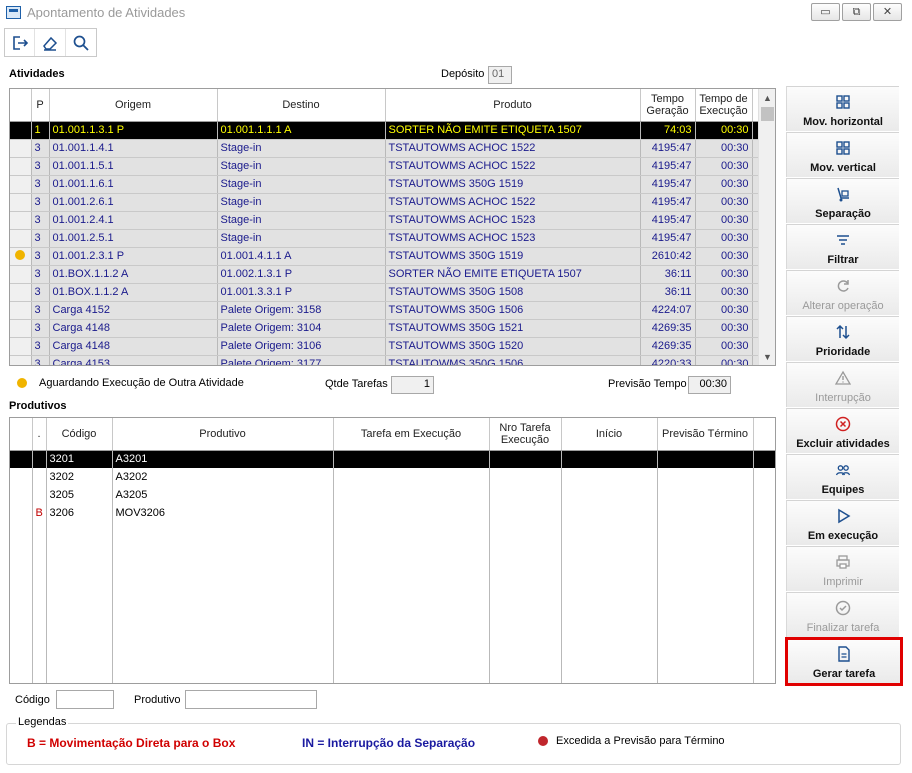 This screenshot has height=773, width=912. What do you see at coordinates (843, 516) in the screenshot?
I see `play-icon` at bounding box center [843, 516].